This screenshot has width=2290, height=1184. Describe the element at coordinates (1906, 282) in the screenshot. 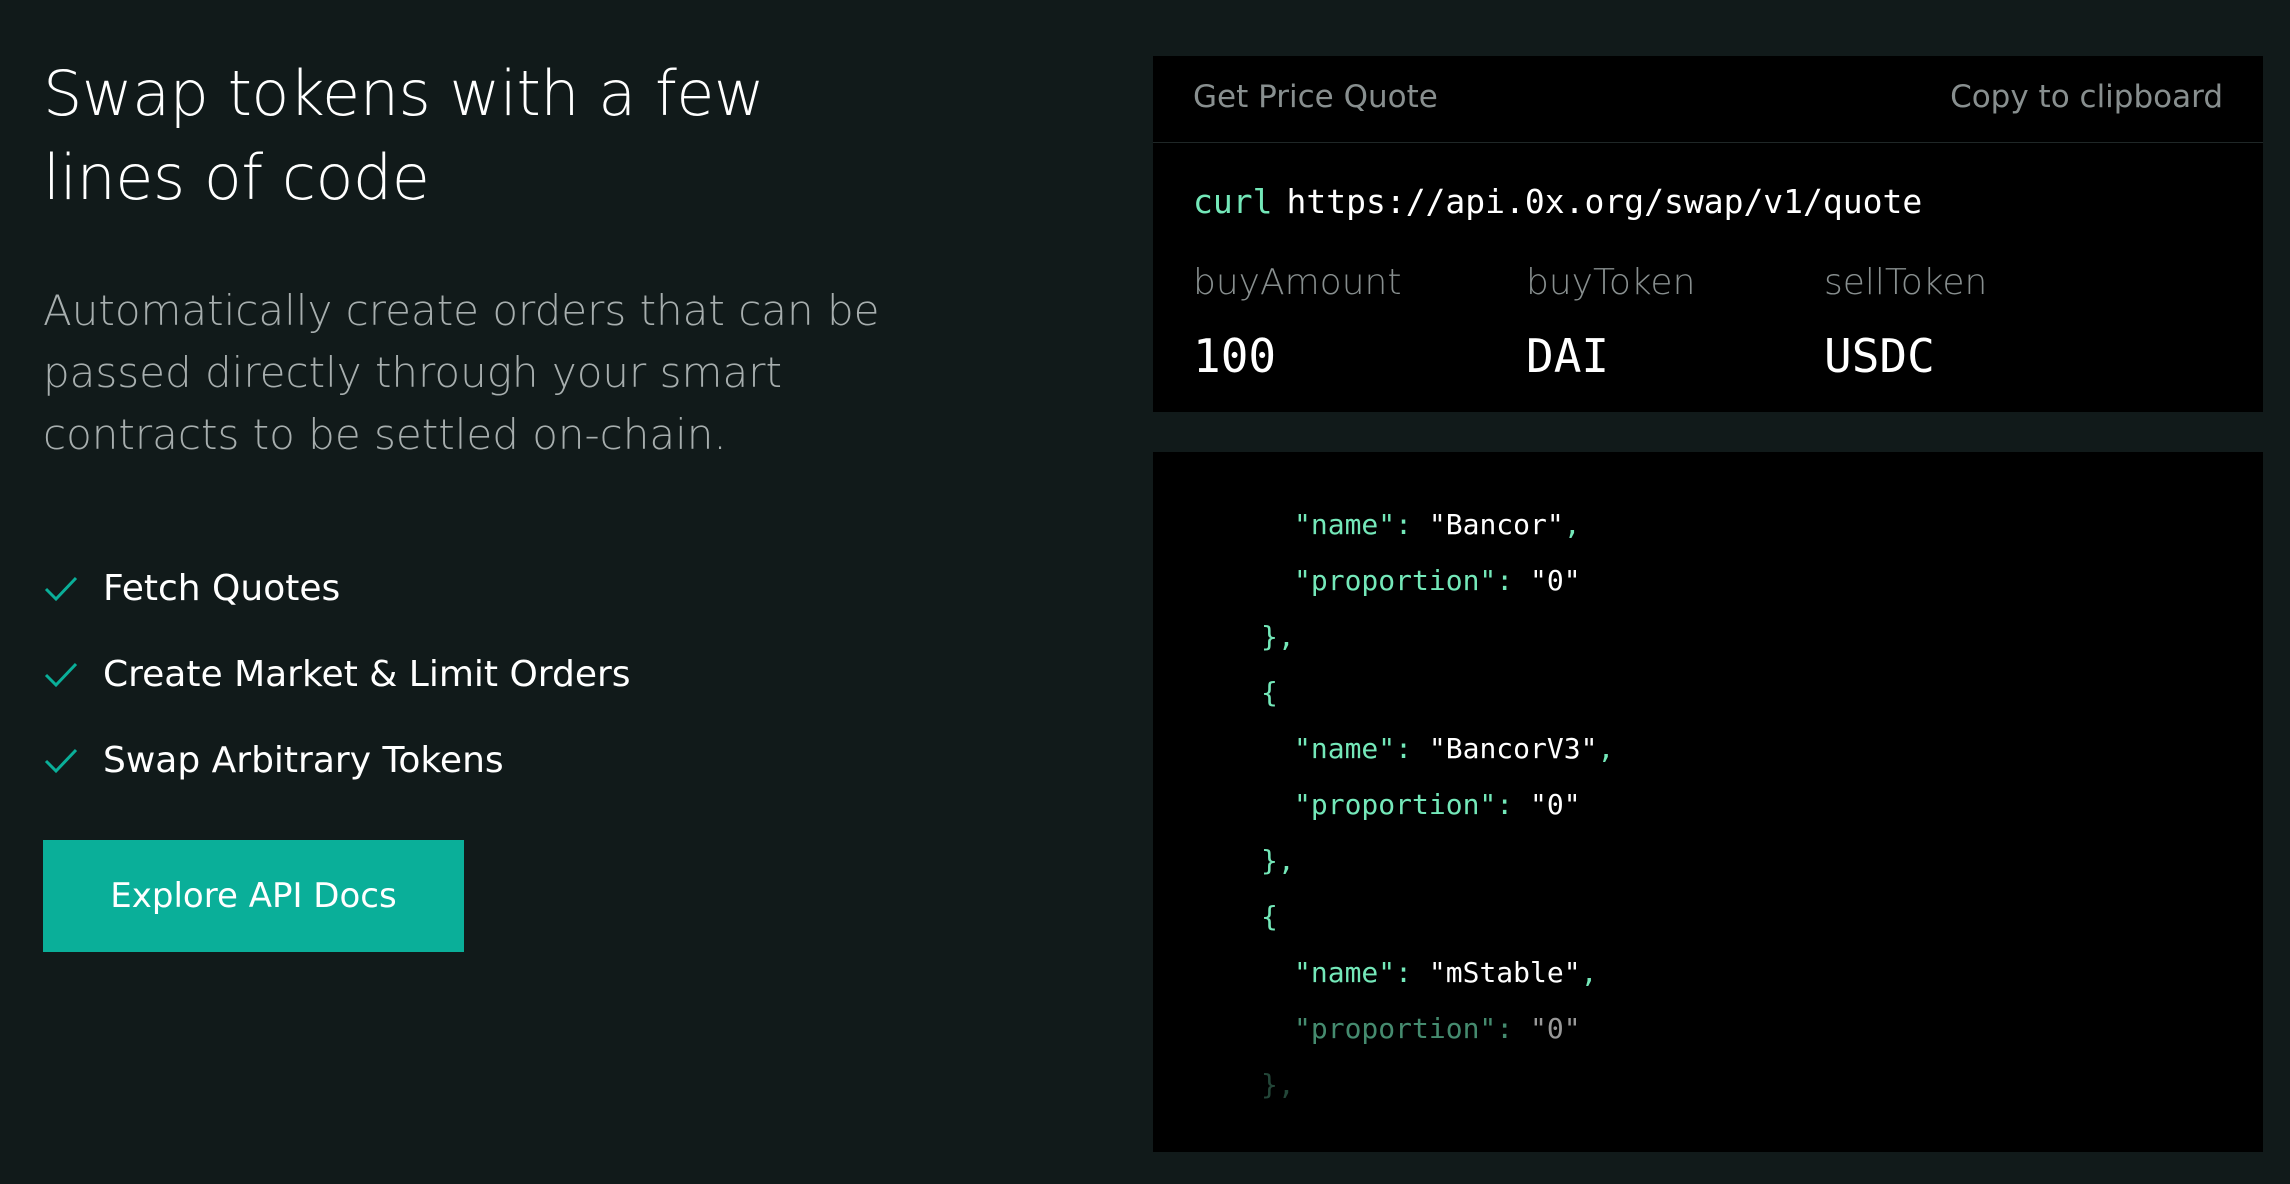

I see `param-label: sellToken` at that location.